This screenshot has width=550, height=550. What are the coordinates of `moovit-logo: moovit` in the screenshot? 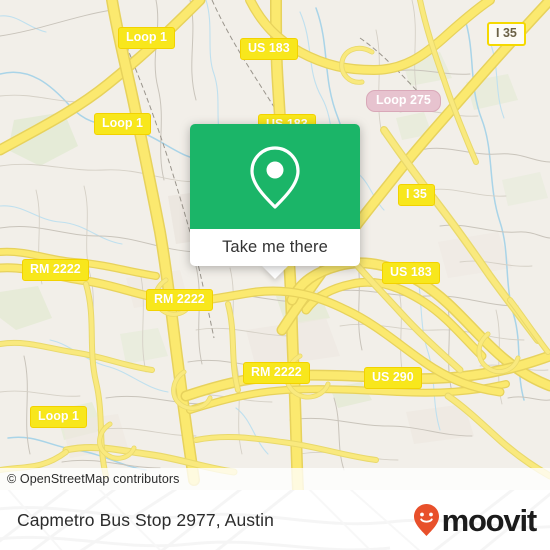 It's located at (475, 520).